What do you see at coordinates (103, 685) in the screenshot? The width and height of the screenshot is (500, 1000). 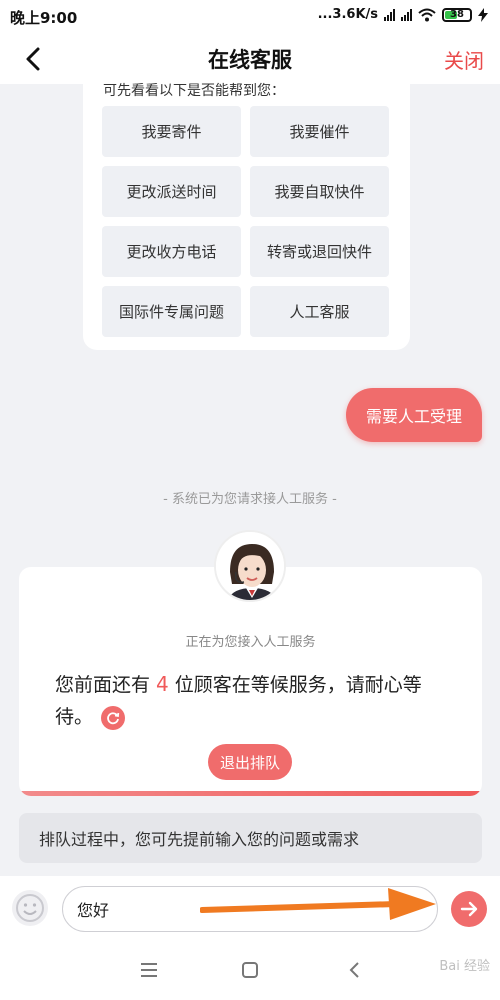 I see `queue-text-before: 您前面还有` at bounding box center [103, 685].